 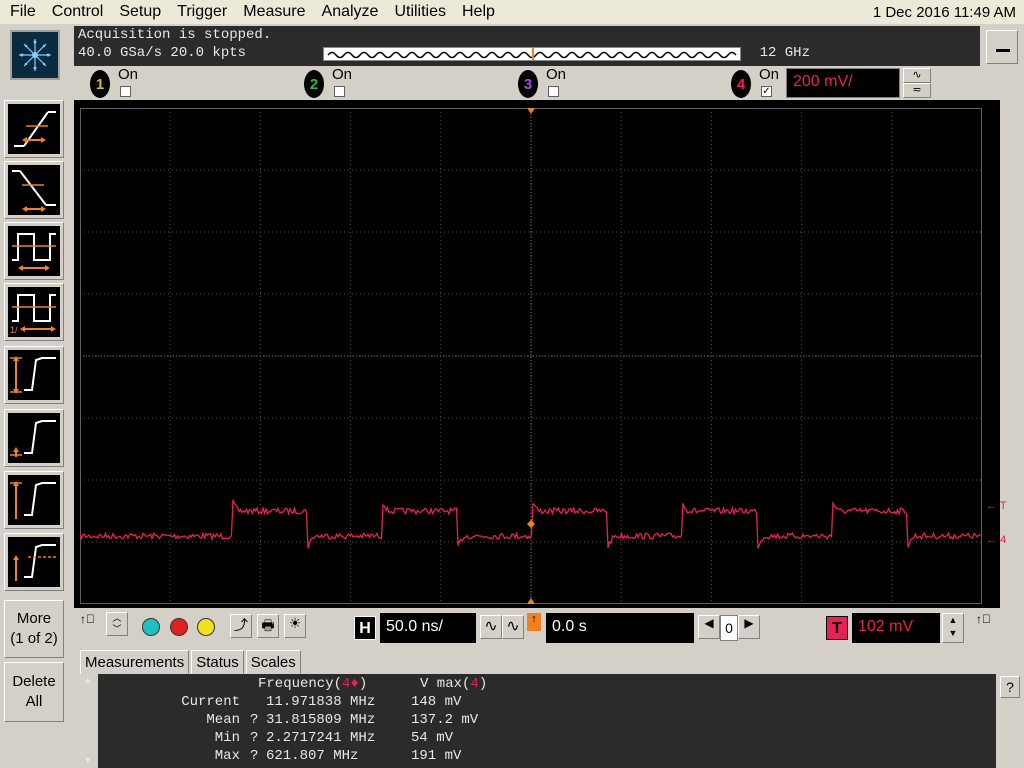 I want to click on coarse-adjust-icon: ∿, so click(x=513, y=627).